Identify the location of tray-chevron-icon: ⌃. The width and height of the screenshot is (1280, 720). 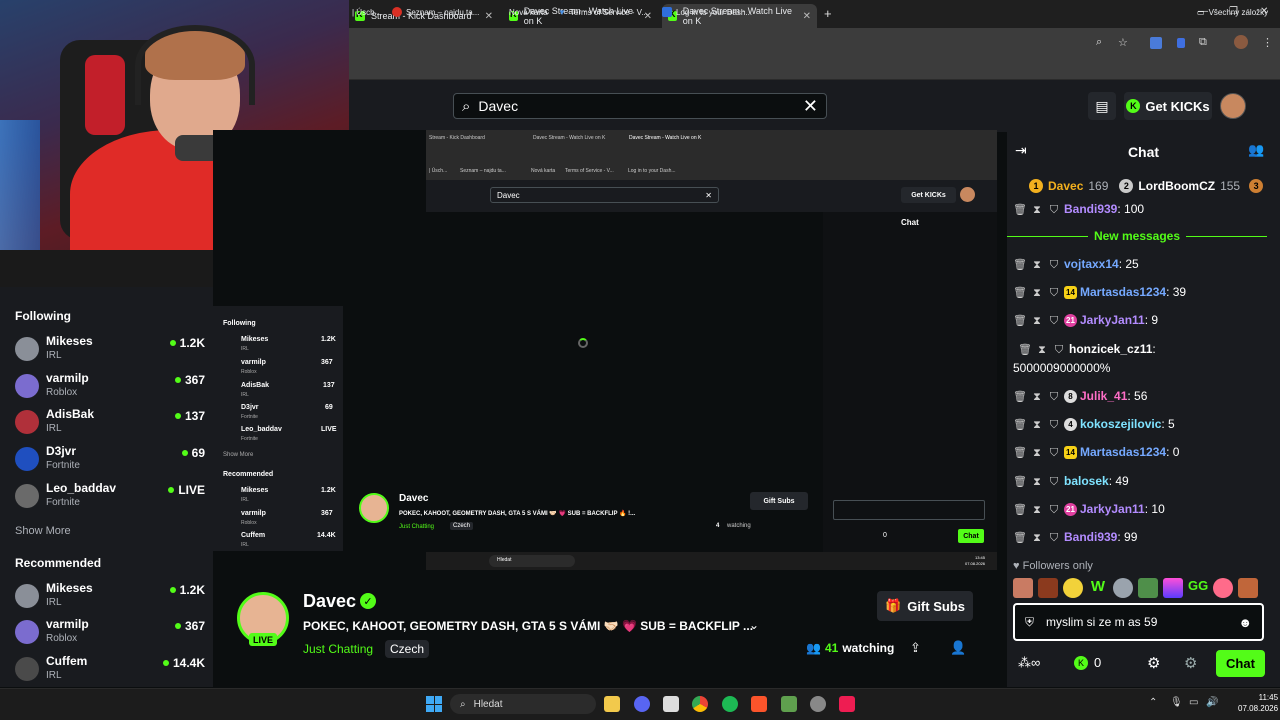
(1153, 702).